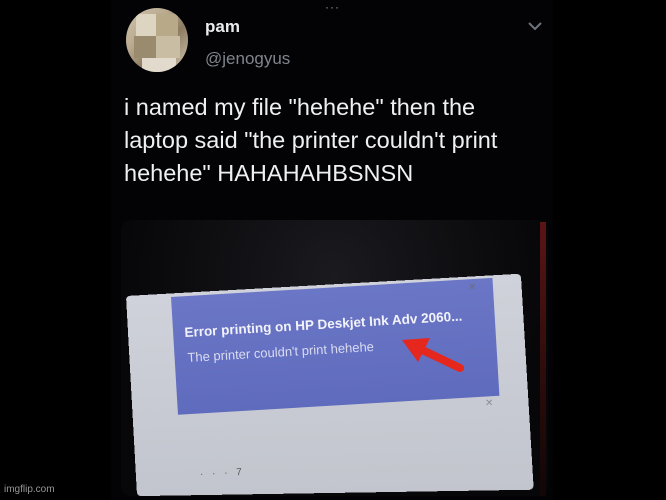  I want to click on close-icon: ✕, so click(472, 287).